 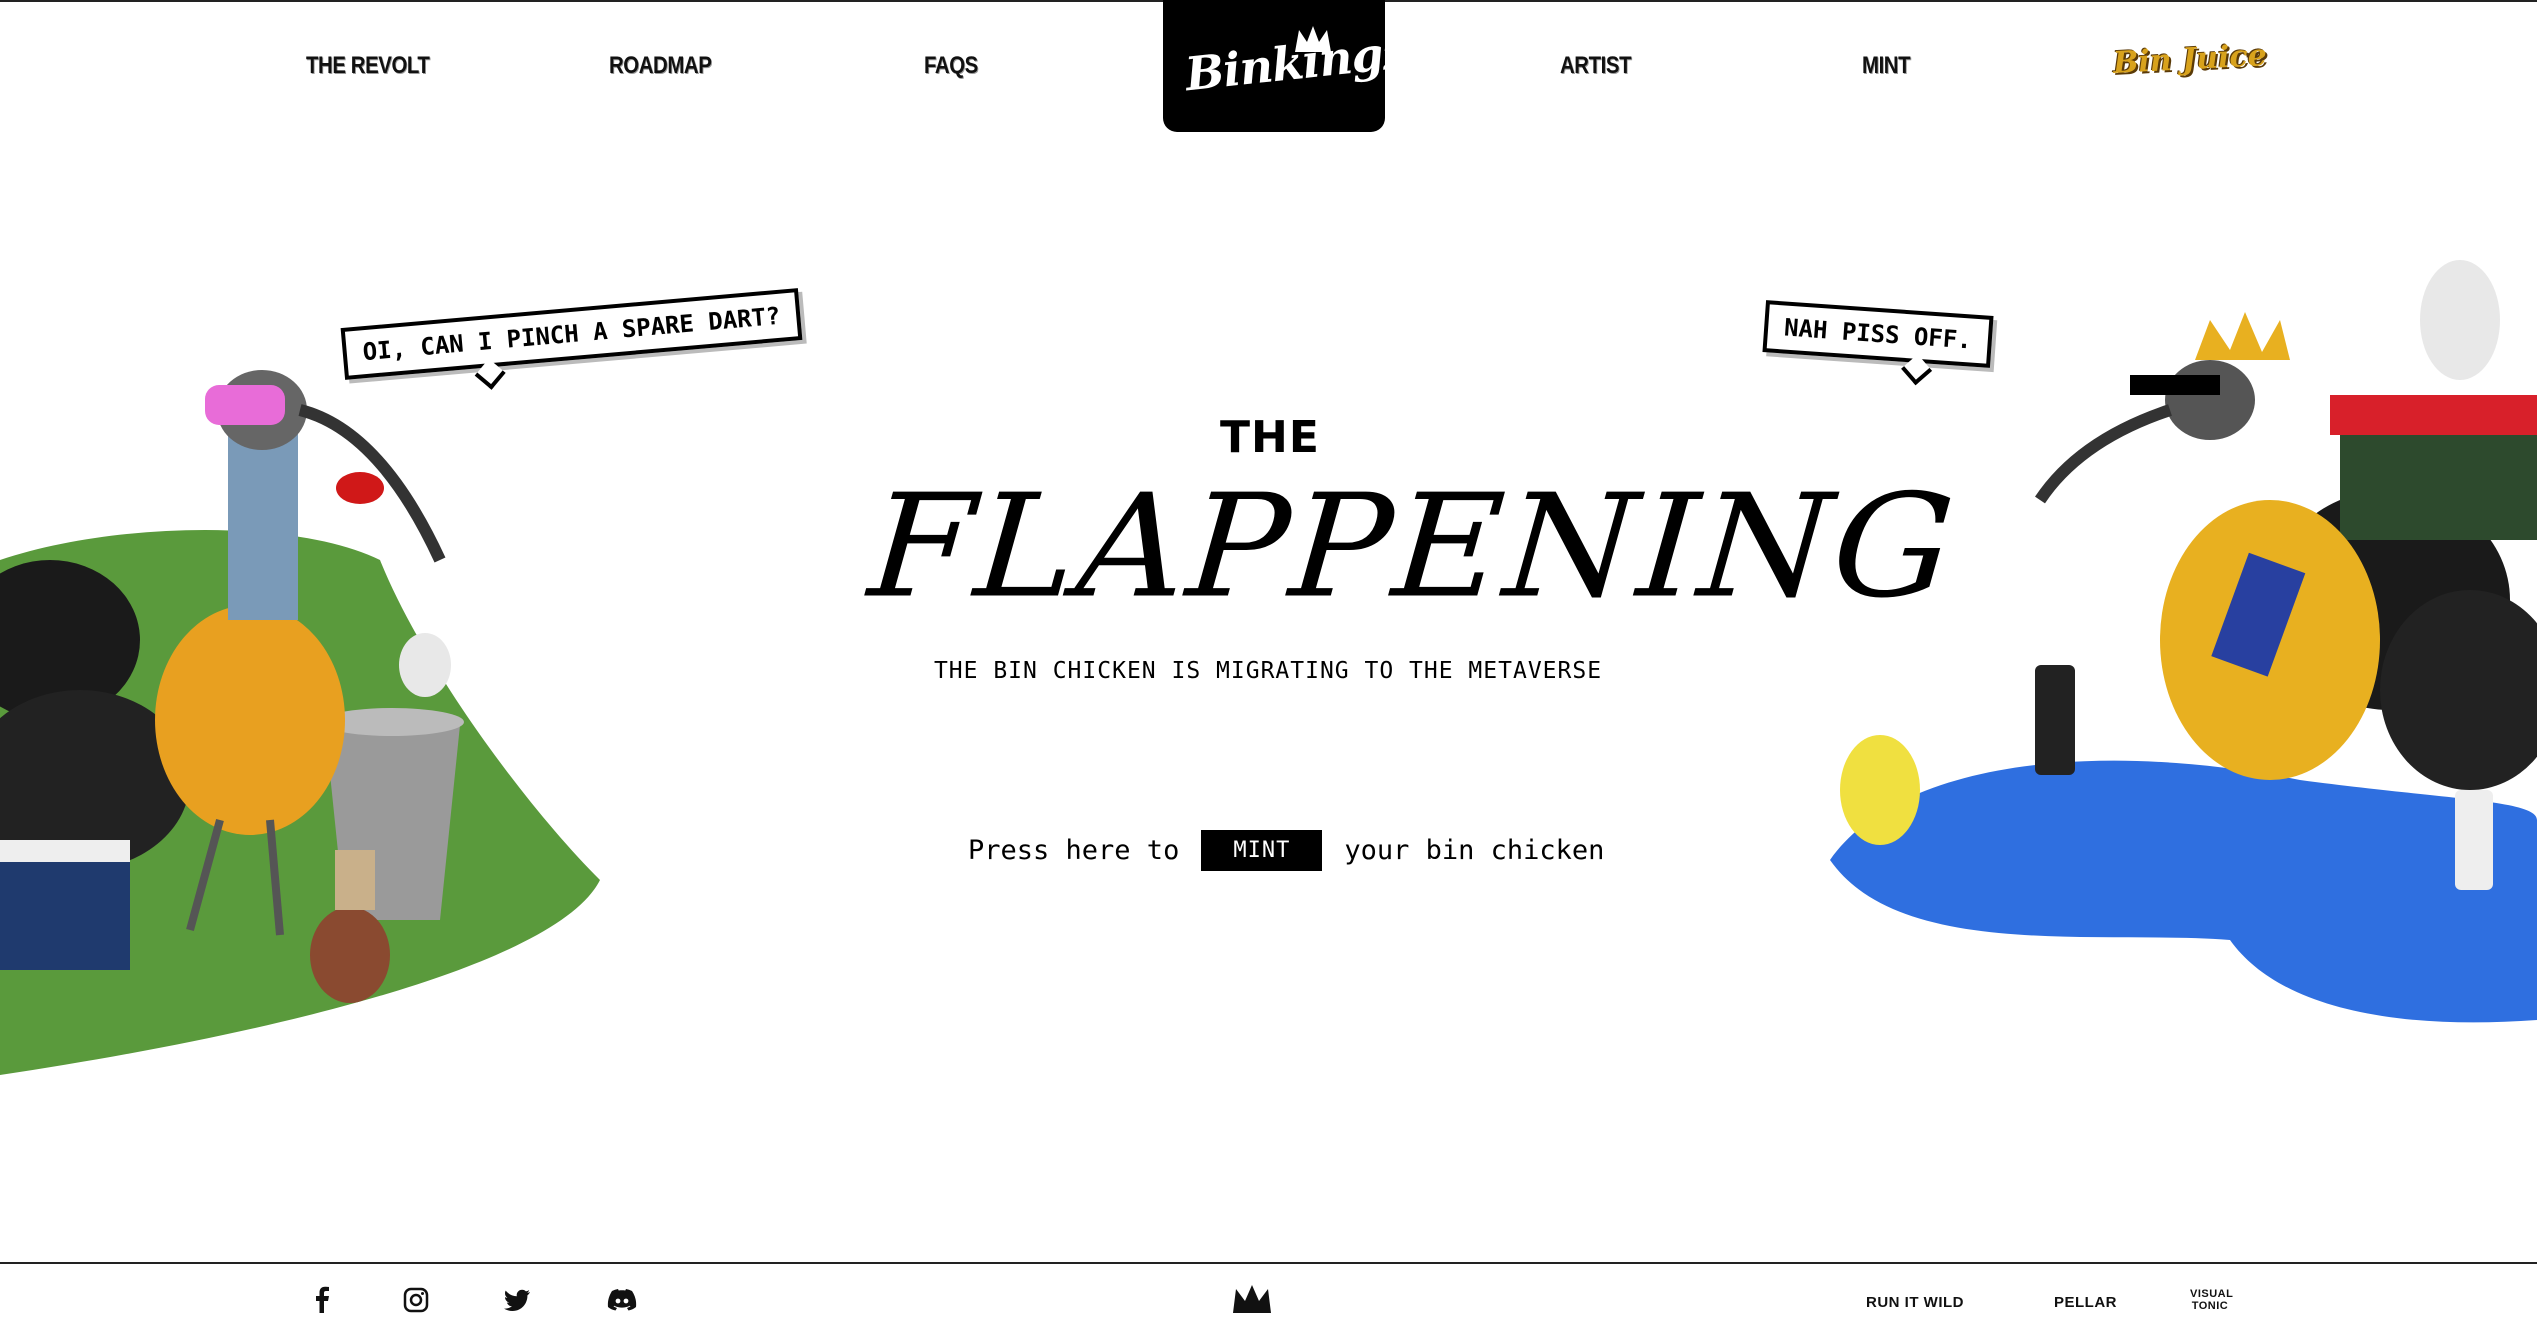 What do you see at coordinates (1474, 850) in the screenshot?
I see `mint-suffix: your bin chicken` at bounding box center [1474, 850].